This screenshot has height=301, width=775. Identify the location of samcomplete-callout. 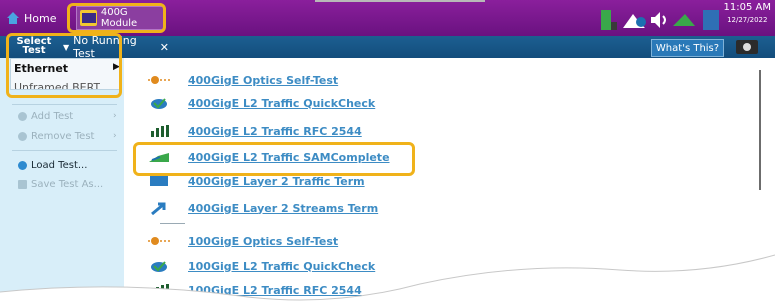
(274, 159).